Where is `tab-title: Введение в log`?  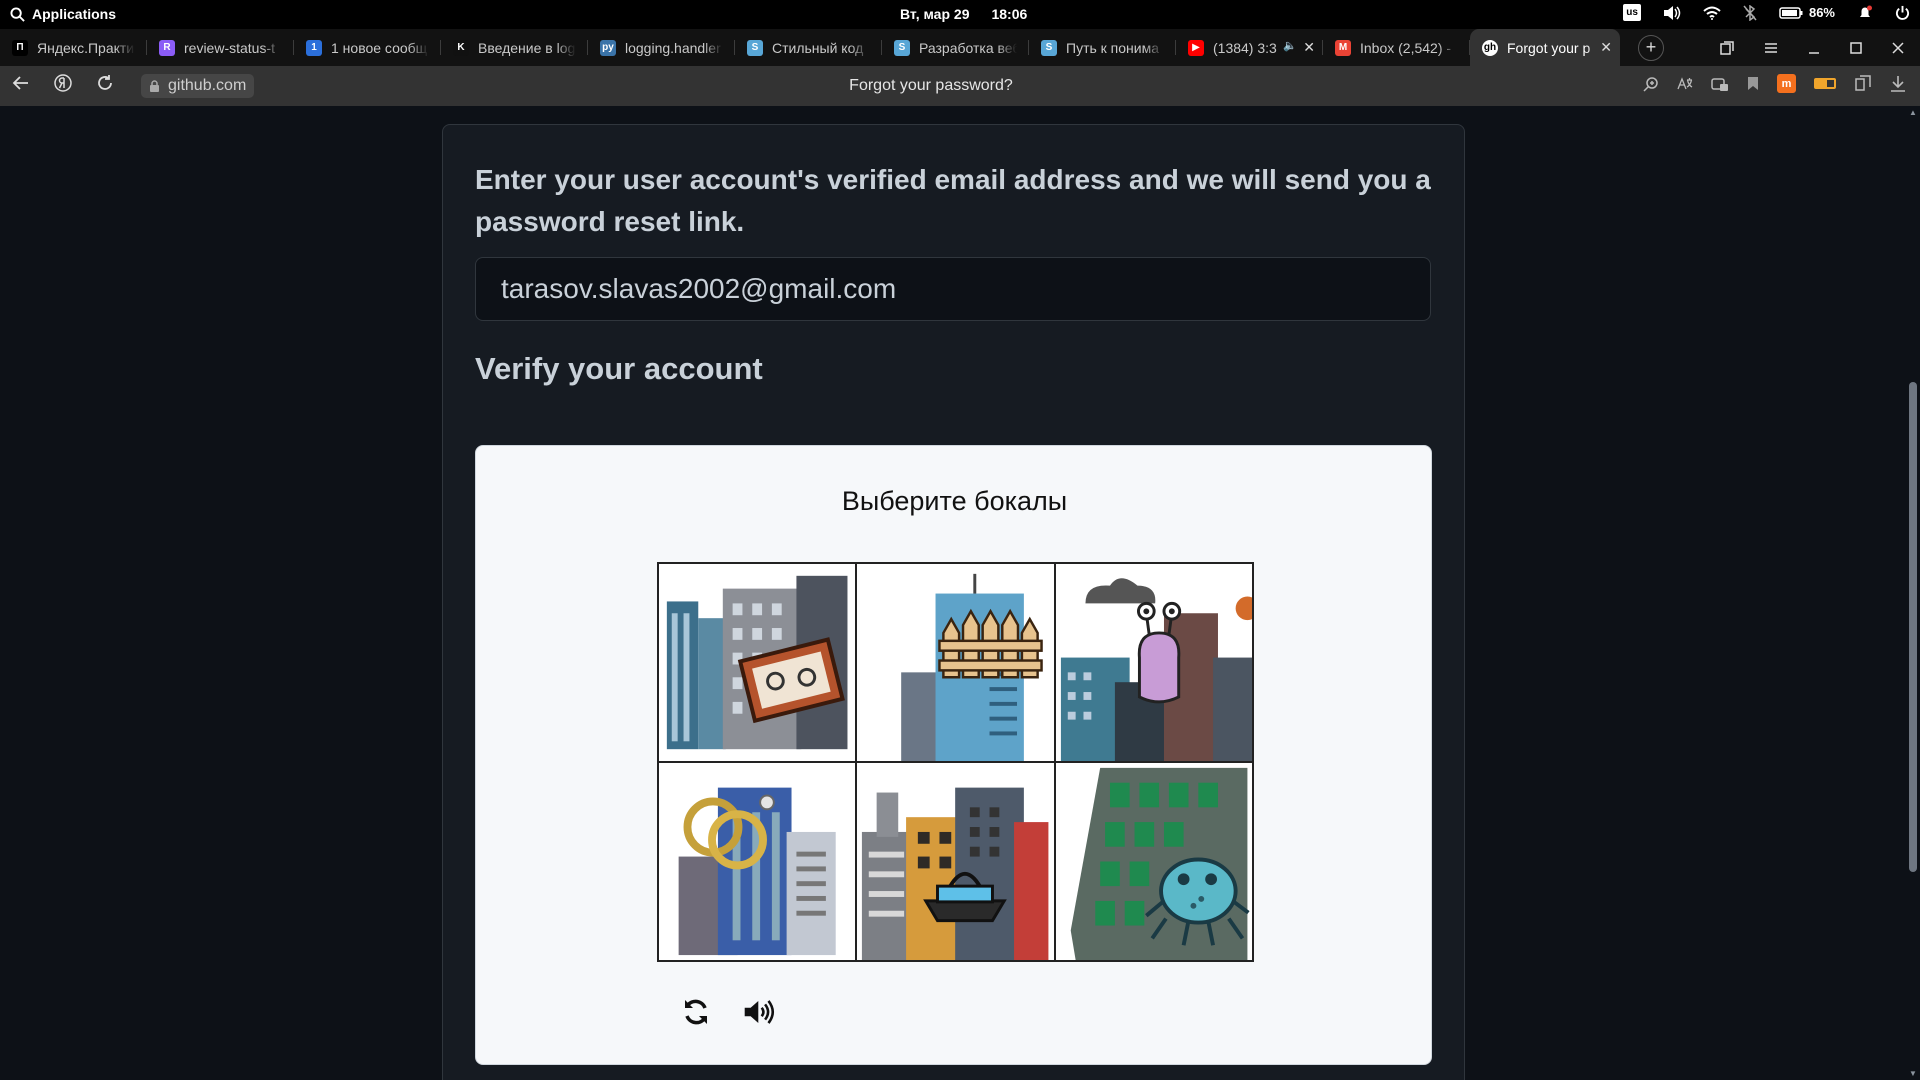 tab-title: Введение в log is located at coordinates (527, 47).